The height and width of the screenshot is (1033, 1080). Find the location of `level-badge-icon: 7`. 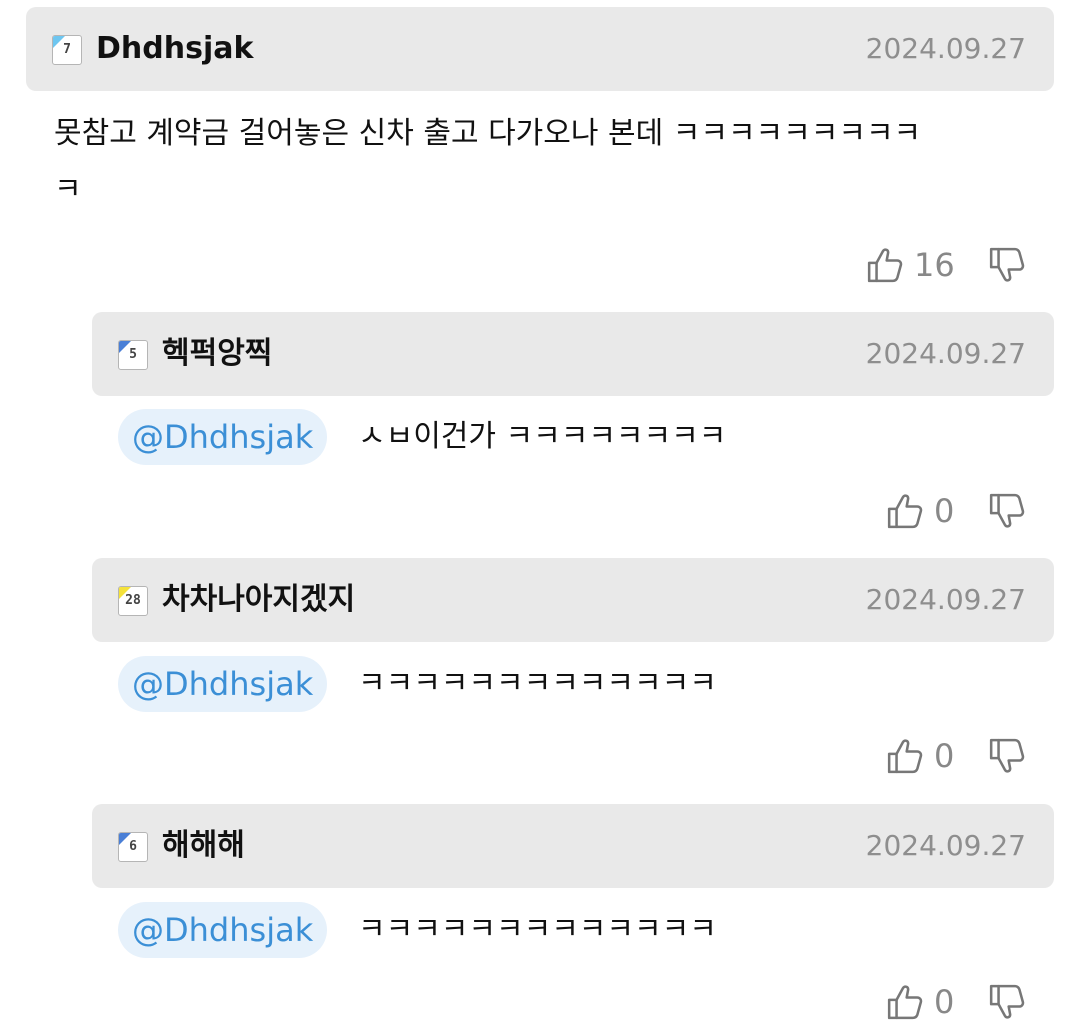

level-badge-icon: 7 is located at coordinates (67, 50).